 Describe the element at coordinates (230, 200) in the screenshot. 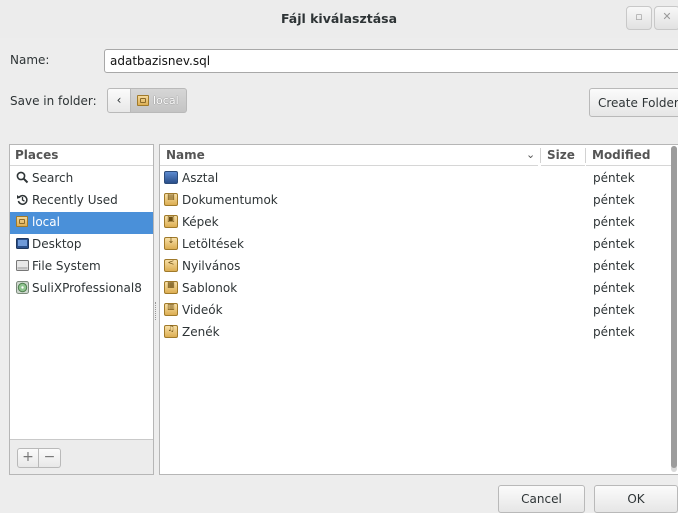

I see `file-name: Dokumentumok` at that location.